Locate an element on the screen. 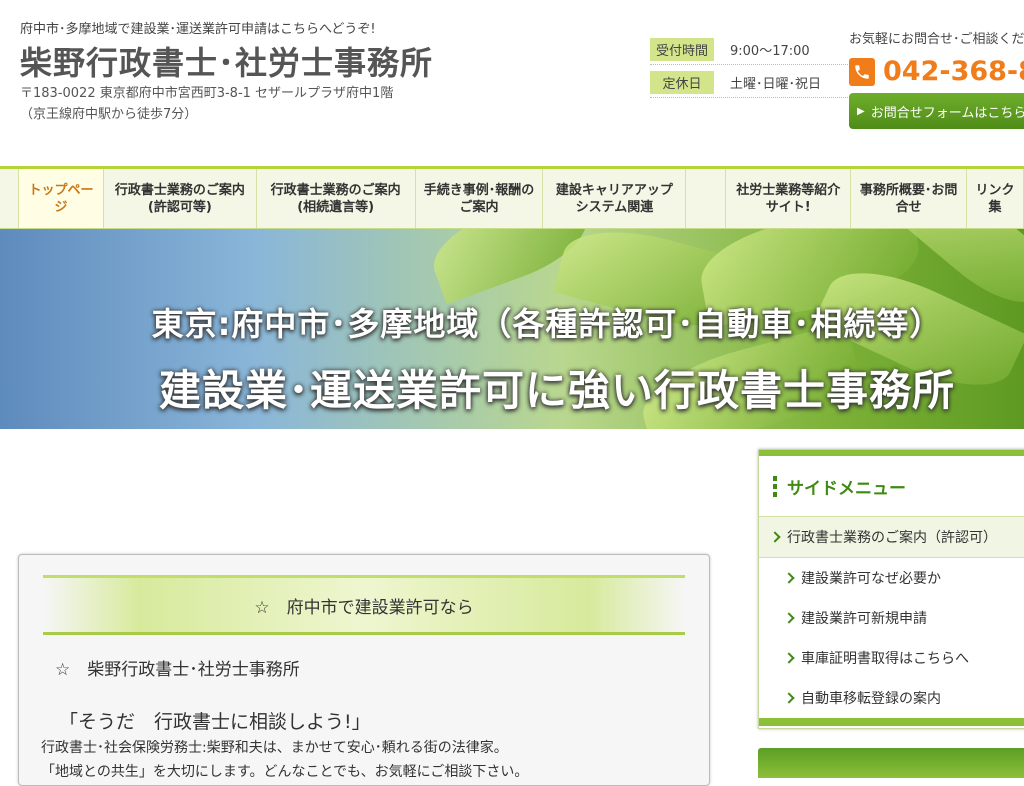  phone-icon is located at coordinates (862, 71).